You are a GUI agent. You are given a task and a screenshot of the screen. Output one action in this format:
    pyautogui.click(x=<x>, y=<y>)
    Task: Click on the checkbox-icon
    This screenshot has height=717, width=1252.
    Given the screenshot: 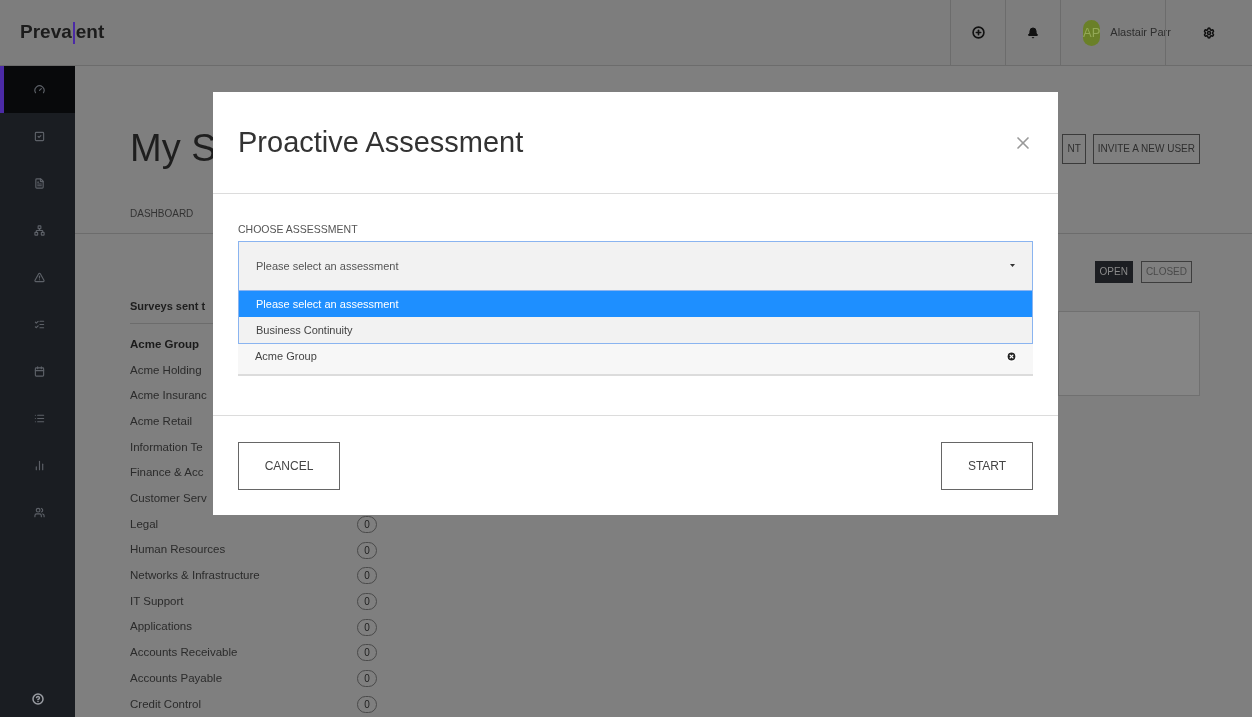 What is the action you would take?
    pyautogui.click(x=39, y=136)
    